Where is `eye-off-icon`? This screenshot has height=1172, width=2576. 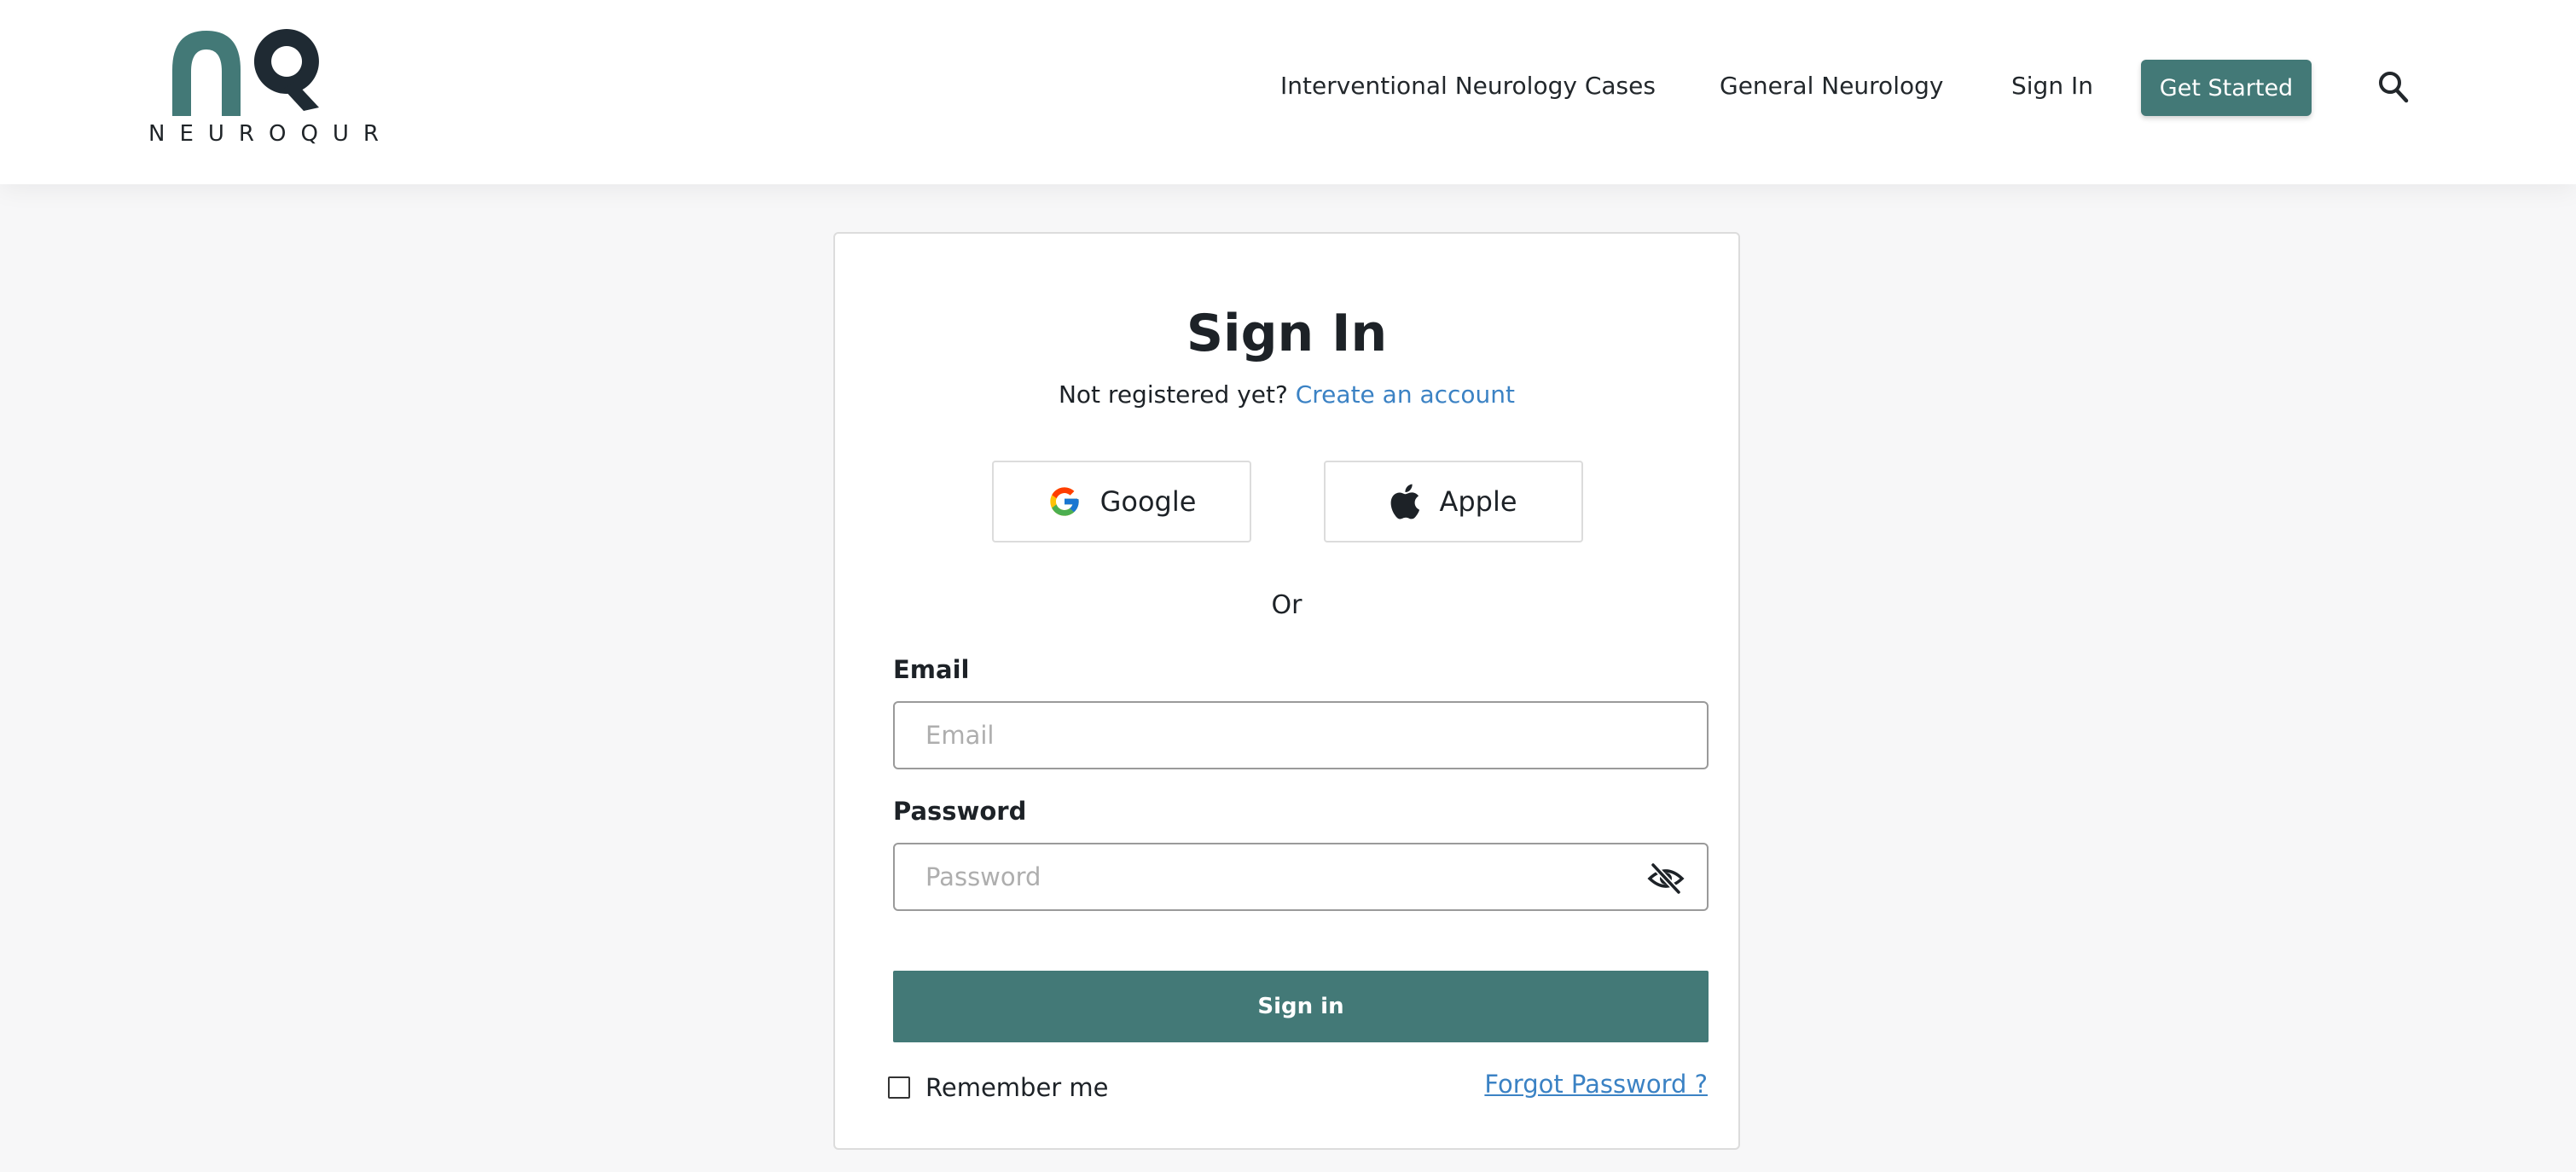 eye-off-icon is located at coordinates (1666, 878).